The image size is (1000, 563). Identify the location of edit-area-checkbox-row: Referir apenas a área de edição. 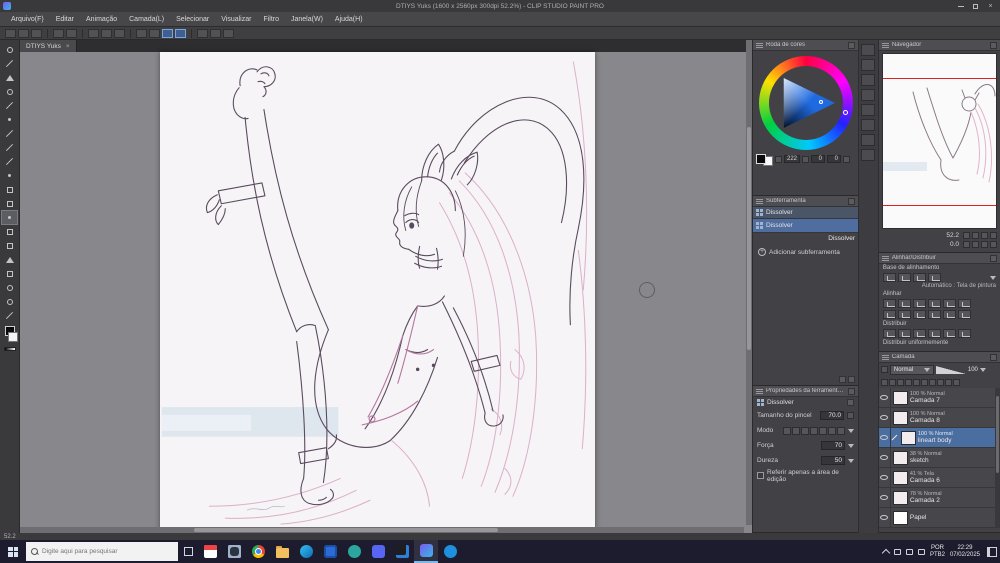
(805, 475).